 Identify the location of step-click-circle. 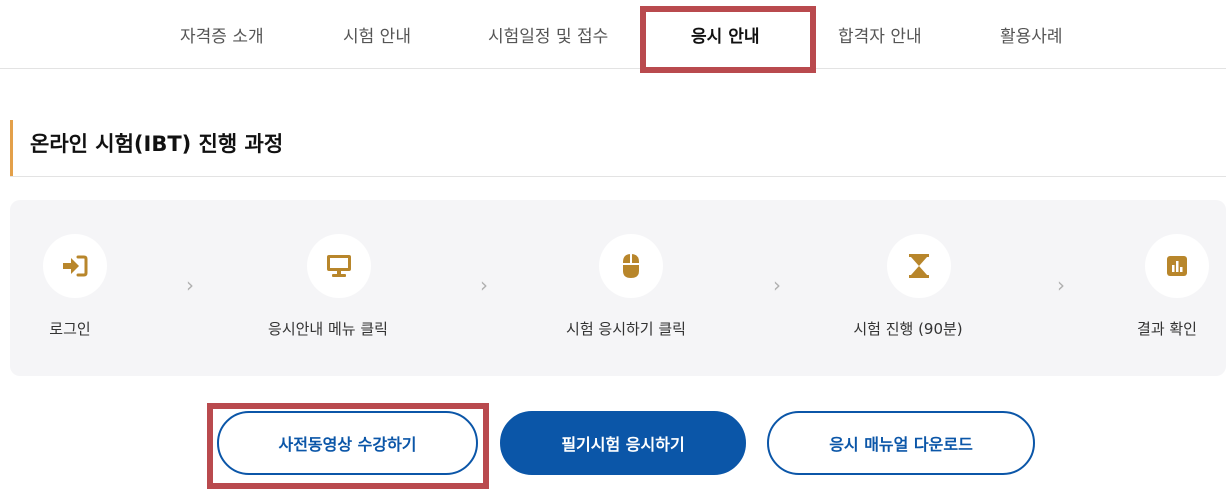
(631, 266).